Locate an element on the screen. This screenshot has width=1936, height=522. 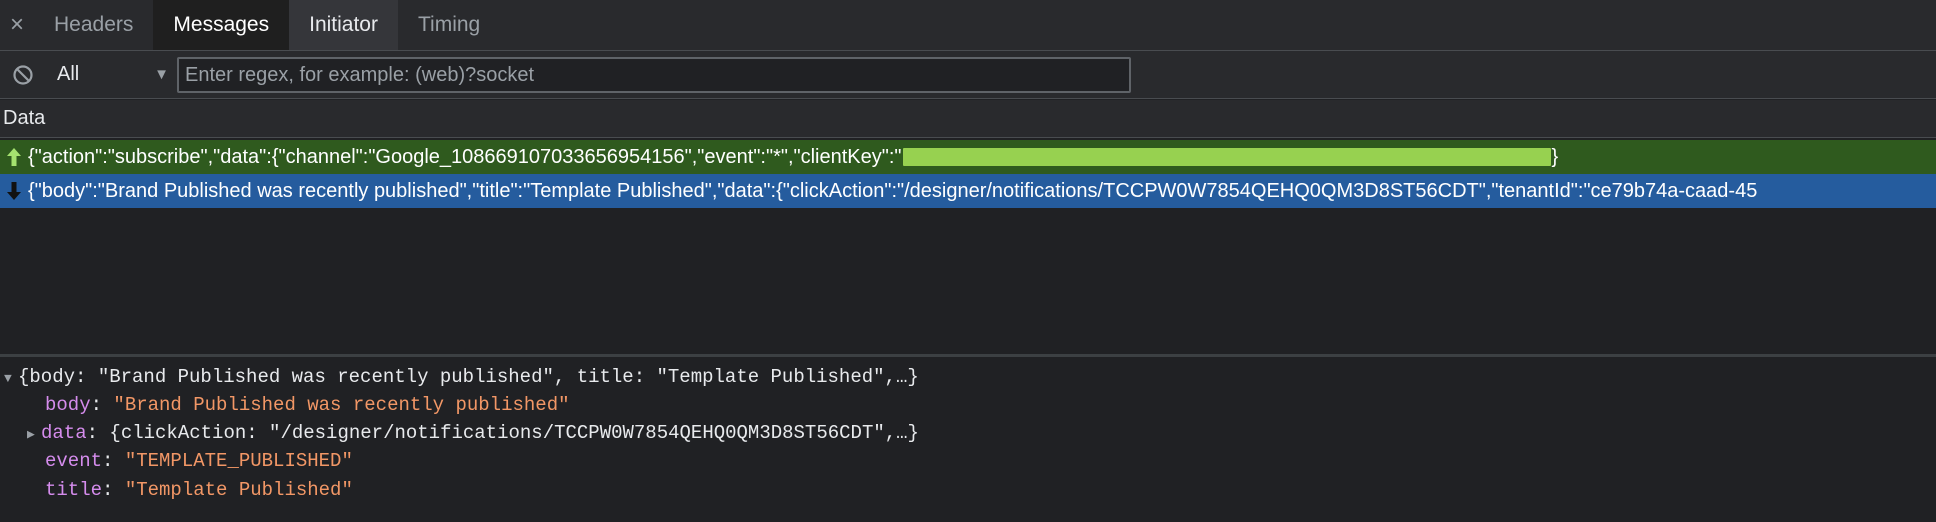
tab-initiator: Initiator is located at coordinates (343, 25).